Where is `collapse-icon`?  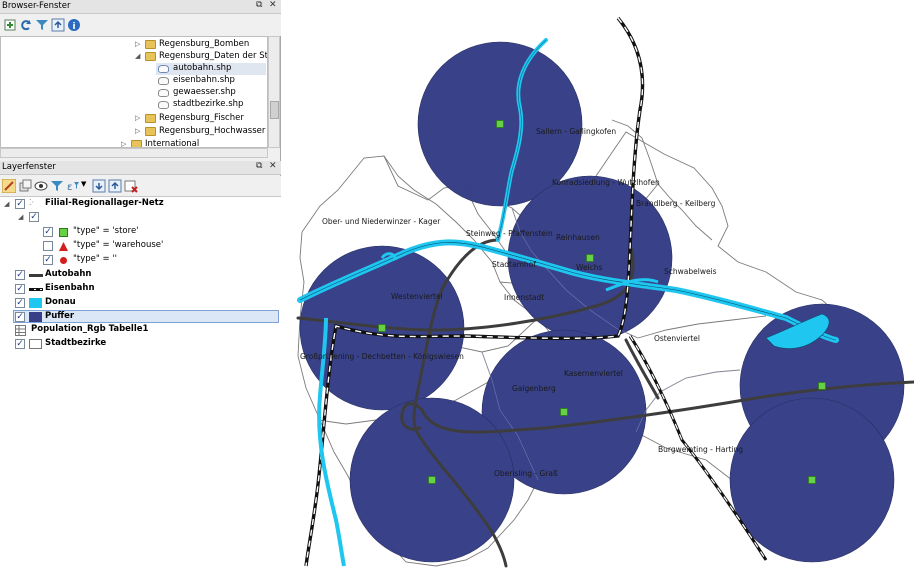
collapse-icon is located at coordinates (58, 25).